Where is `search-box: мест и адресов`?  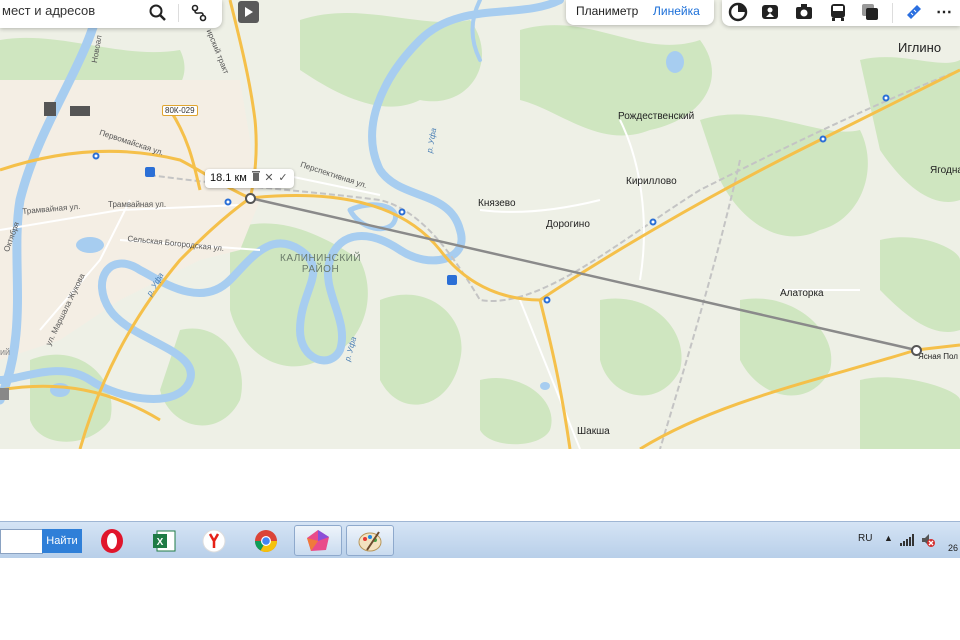
search-box: мест и адресов is located at coordinates (111, 14).